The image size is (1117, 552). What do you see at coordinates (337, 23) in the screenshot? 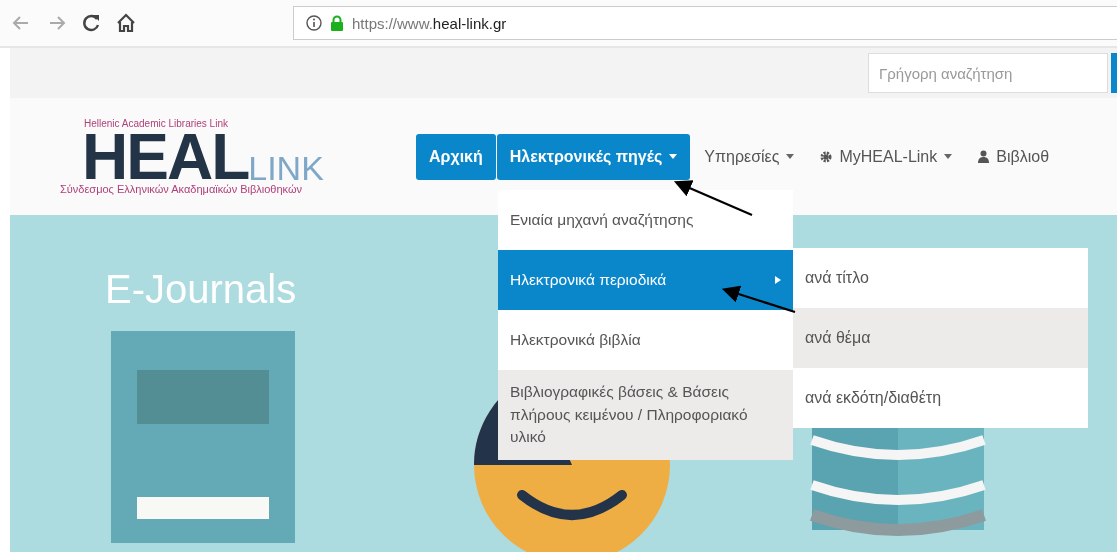
I see `lock-icon` at bounding box center [337, 23].